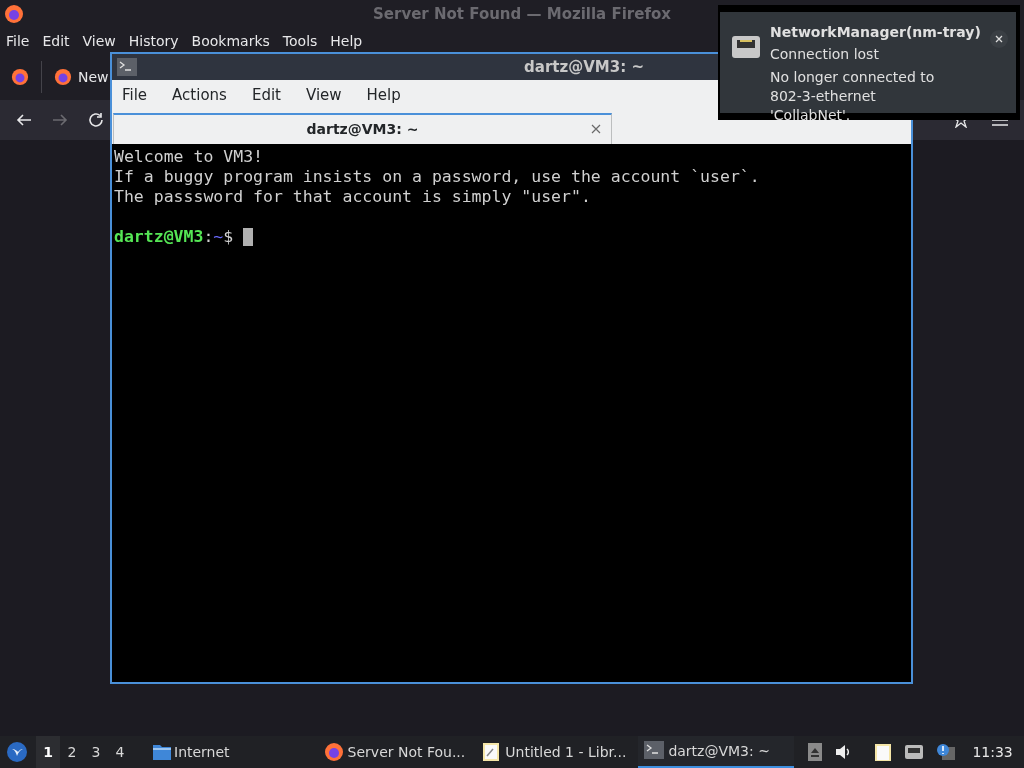  I want to click on terminal-line: The passsword for that account is simply "user"., so click(353, 197).